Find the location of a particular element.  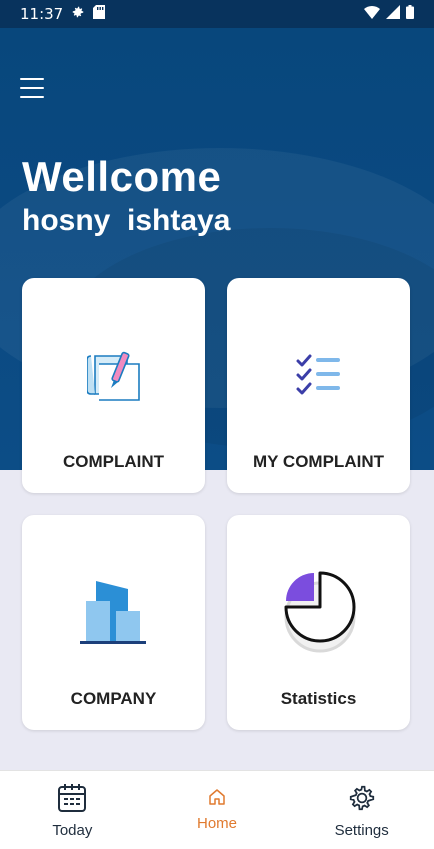

pie-chart-icon is located at coordinates (319, 614).